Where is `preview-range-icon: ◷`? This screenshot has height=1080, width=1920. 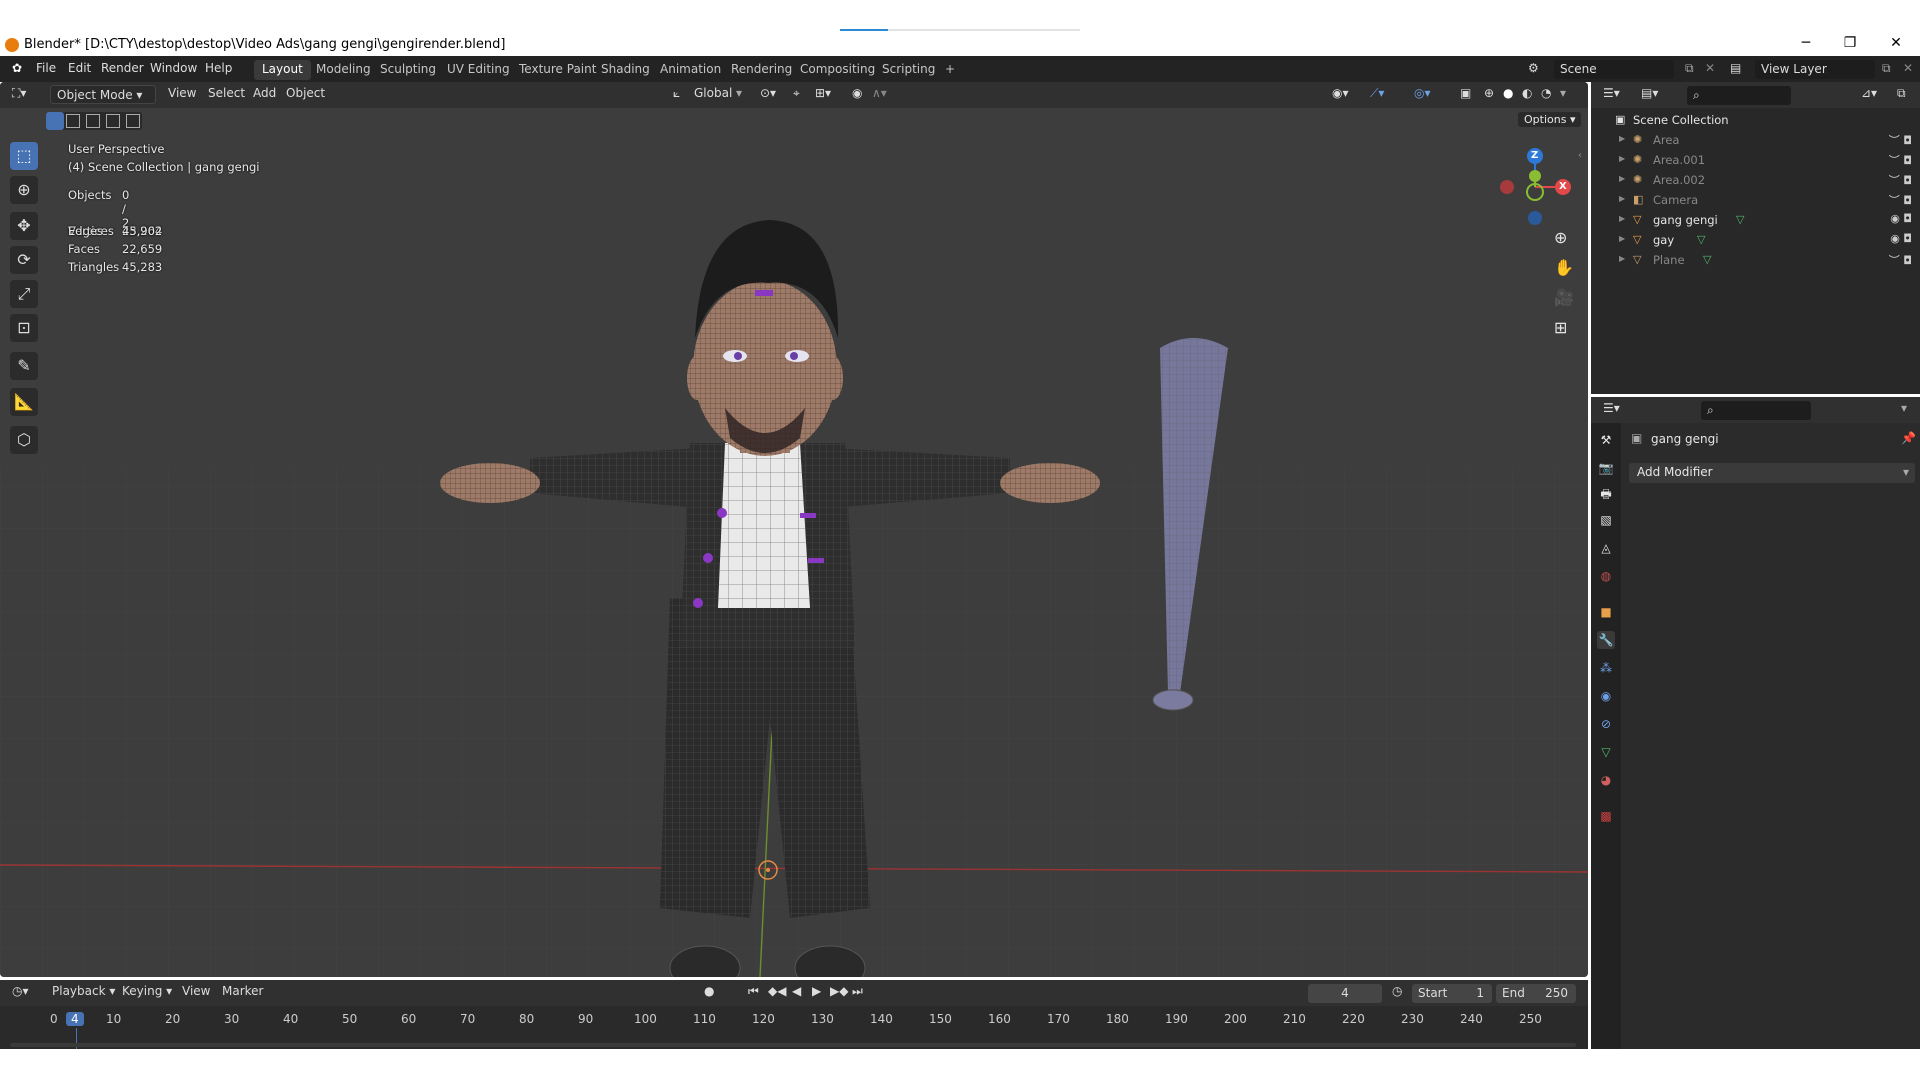 preview-range-icon: ◷ is located at coordinates (1397, 991).